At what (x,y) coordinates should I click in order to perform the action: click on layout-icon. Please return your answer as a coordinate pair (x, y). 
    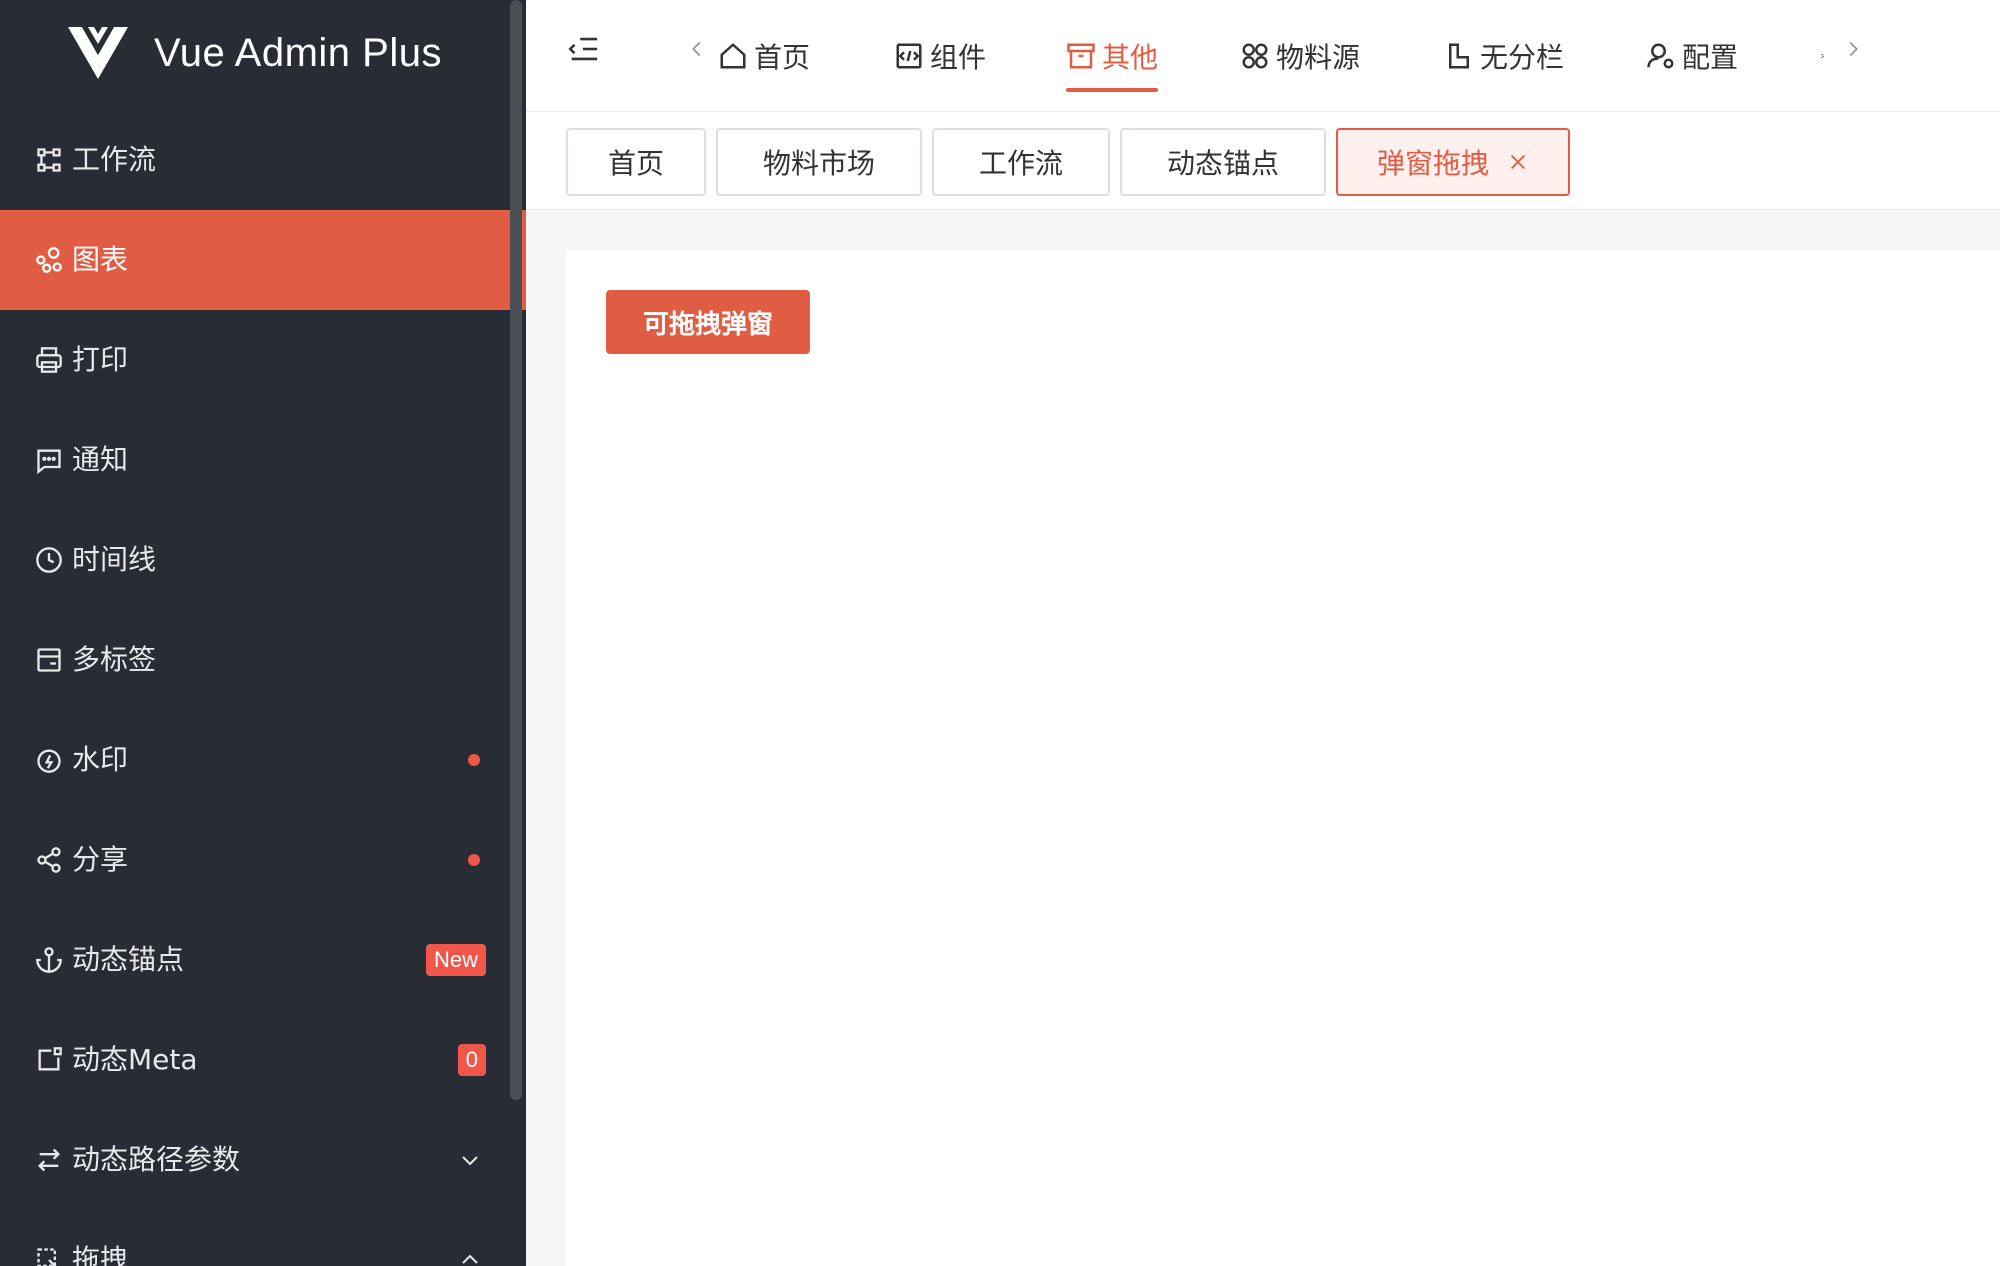
    Looking at the image, I should click on (1459, 56).